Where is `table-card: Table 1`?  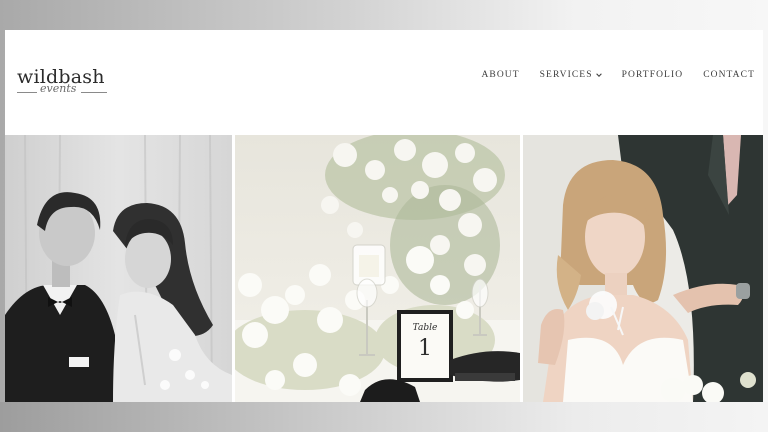 table-card: Table 1 is located at coordinates (425, 346).